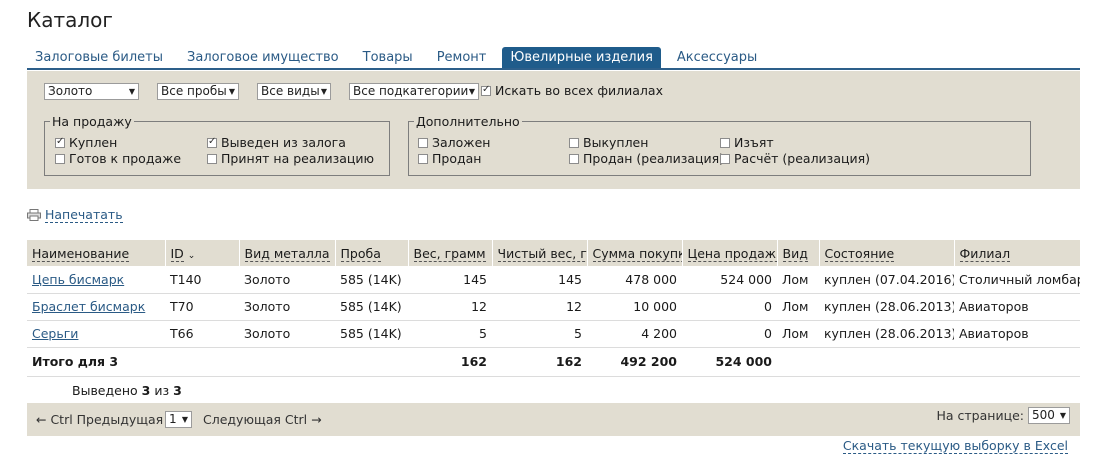  I want to click on seized-checkbox: Изъят, so click(747, 142).